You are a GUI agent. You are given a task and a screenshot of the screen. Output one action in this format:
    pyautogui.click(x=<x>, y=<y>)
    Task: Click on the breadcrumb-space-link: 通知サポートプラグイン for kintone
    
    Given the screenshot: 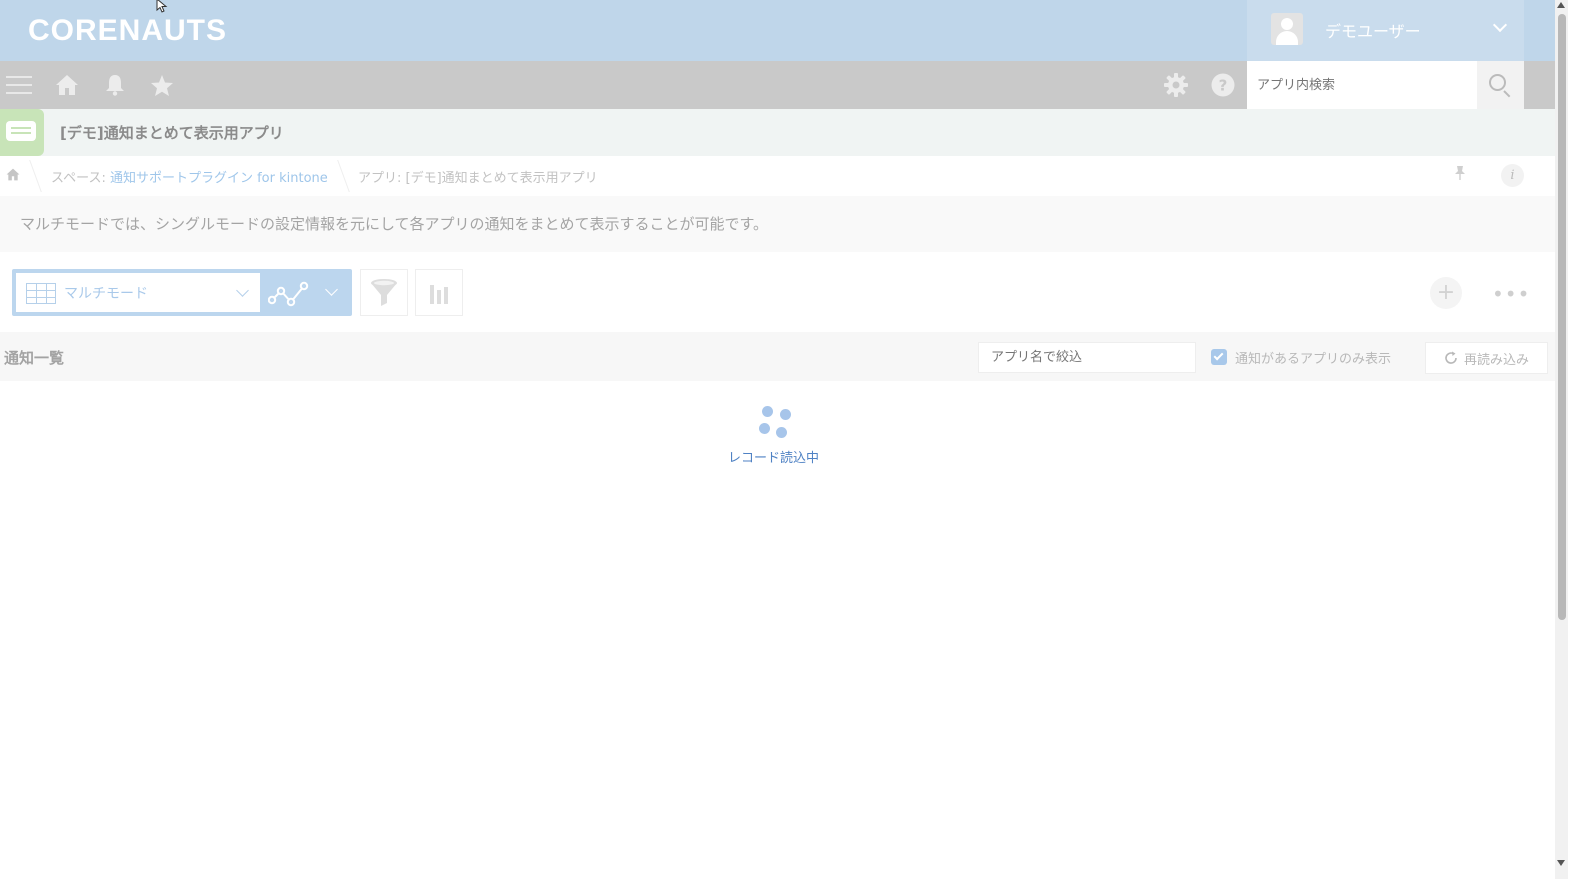 What is the action you would take?
    pyautogui.click(x=219, y=178)
    